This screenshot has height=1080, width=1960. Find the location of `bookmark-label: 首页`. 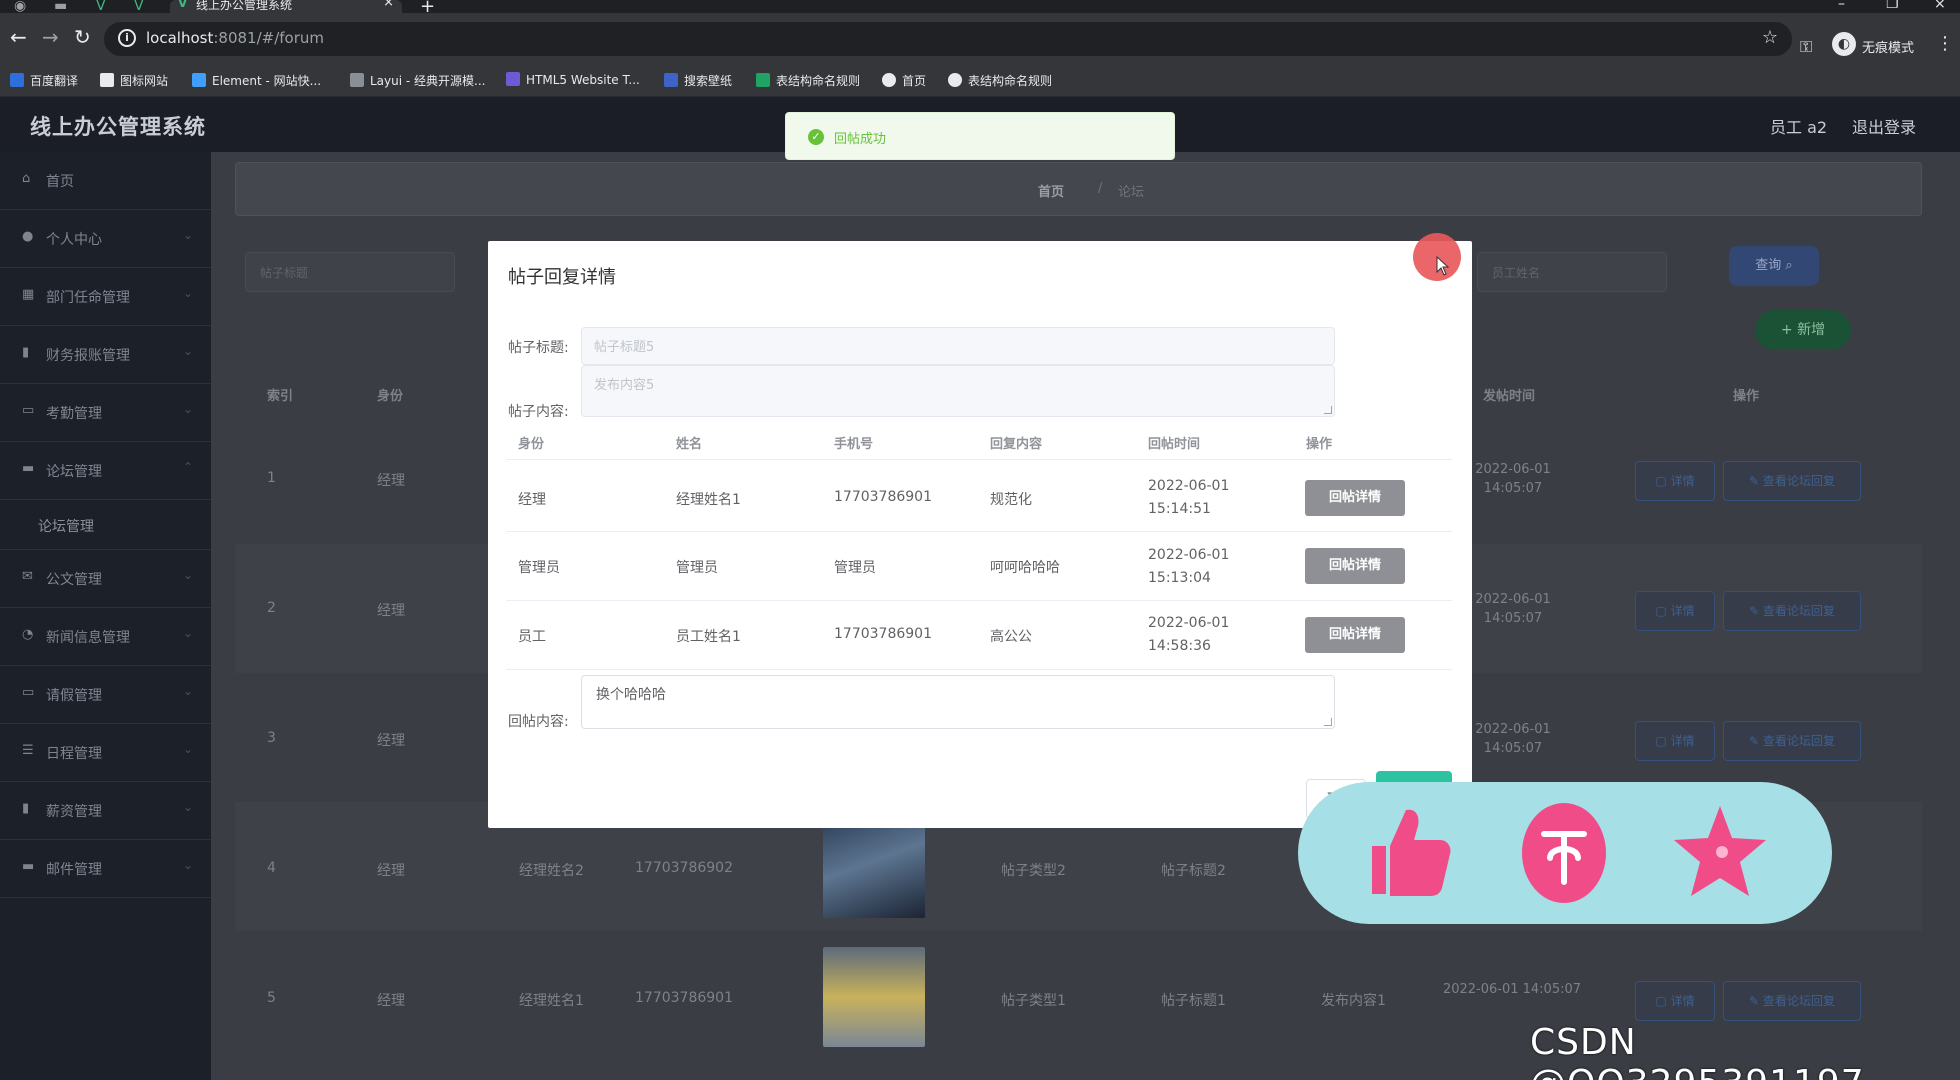

bookmark-label: 首页 is located at coordinates (914, 81).